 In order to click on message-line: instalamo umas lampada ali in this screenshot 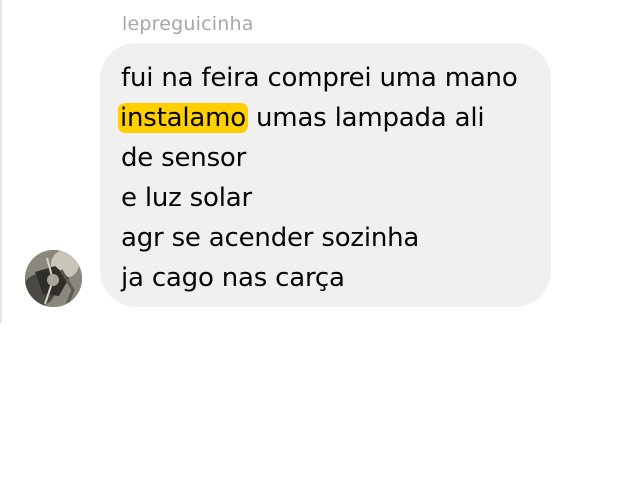, I will do `click(301, 118)`.